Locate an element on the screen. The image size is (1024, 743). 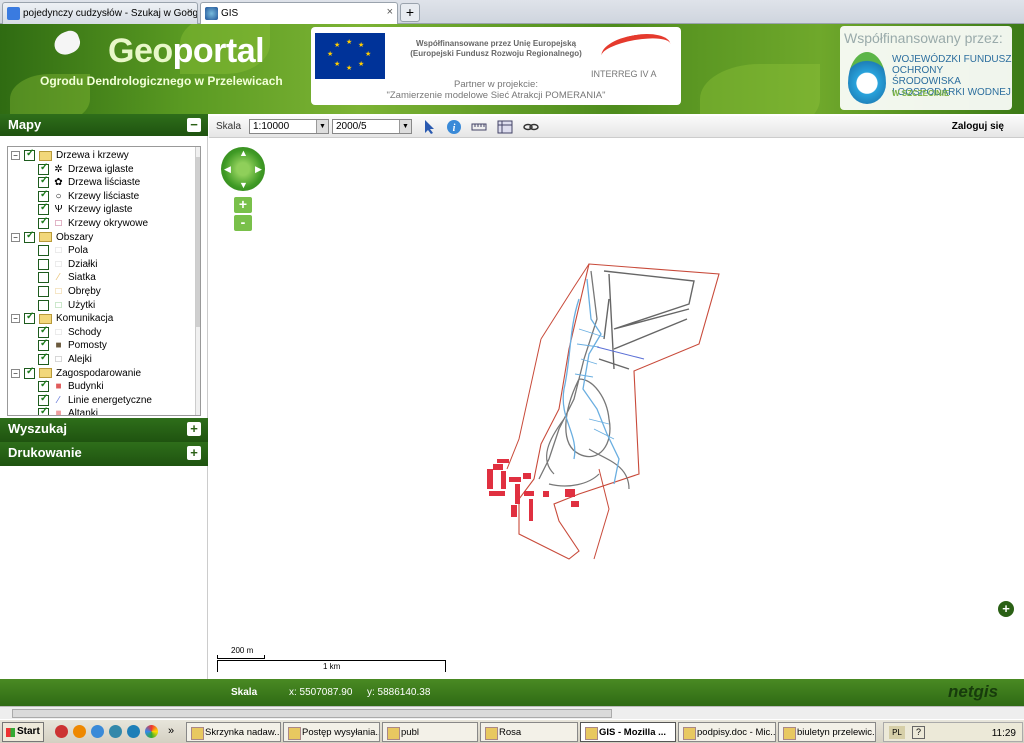
layer-item: ⁄ Siatka is located at coordinates (67, 277).